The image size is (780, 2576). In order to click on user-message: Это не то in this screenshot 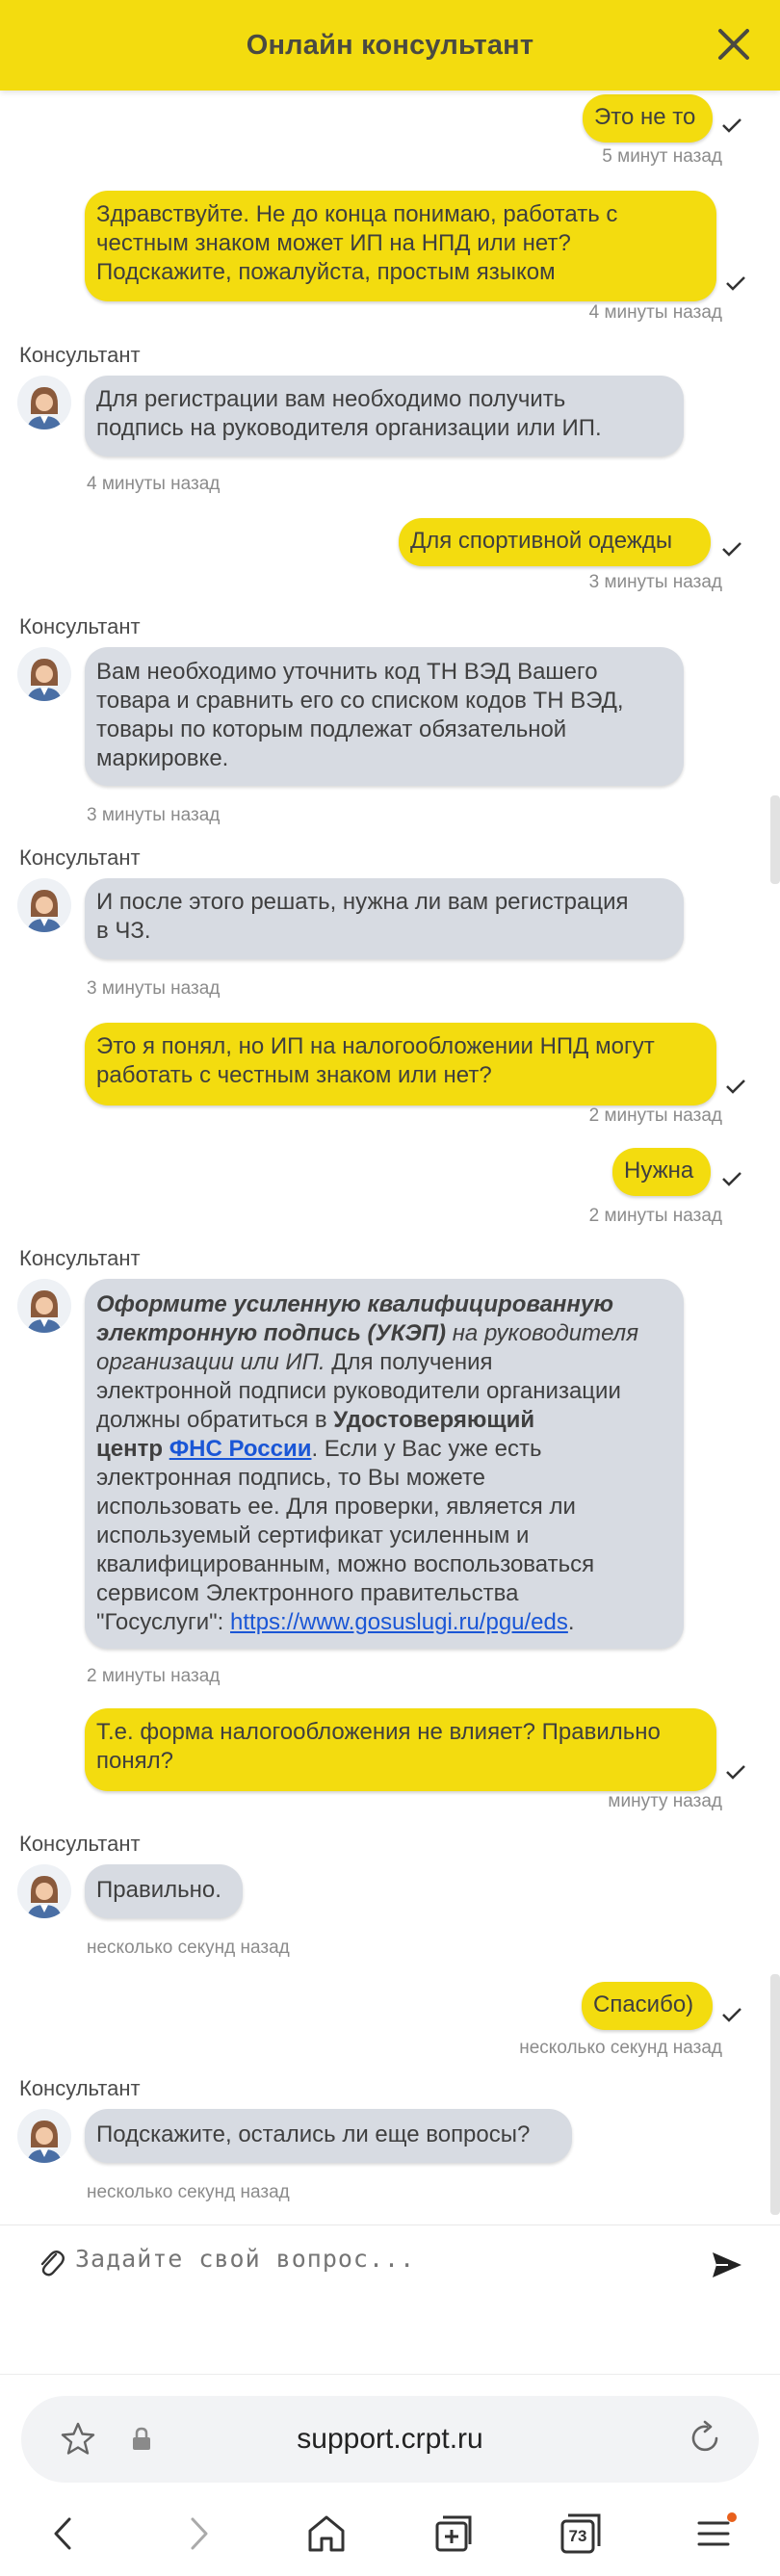, I will do `click(648, 118)`.